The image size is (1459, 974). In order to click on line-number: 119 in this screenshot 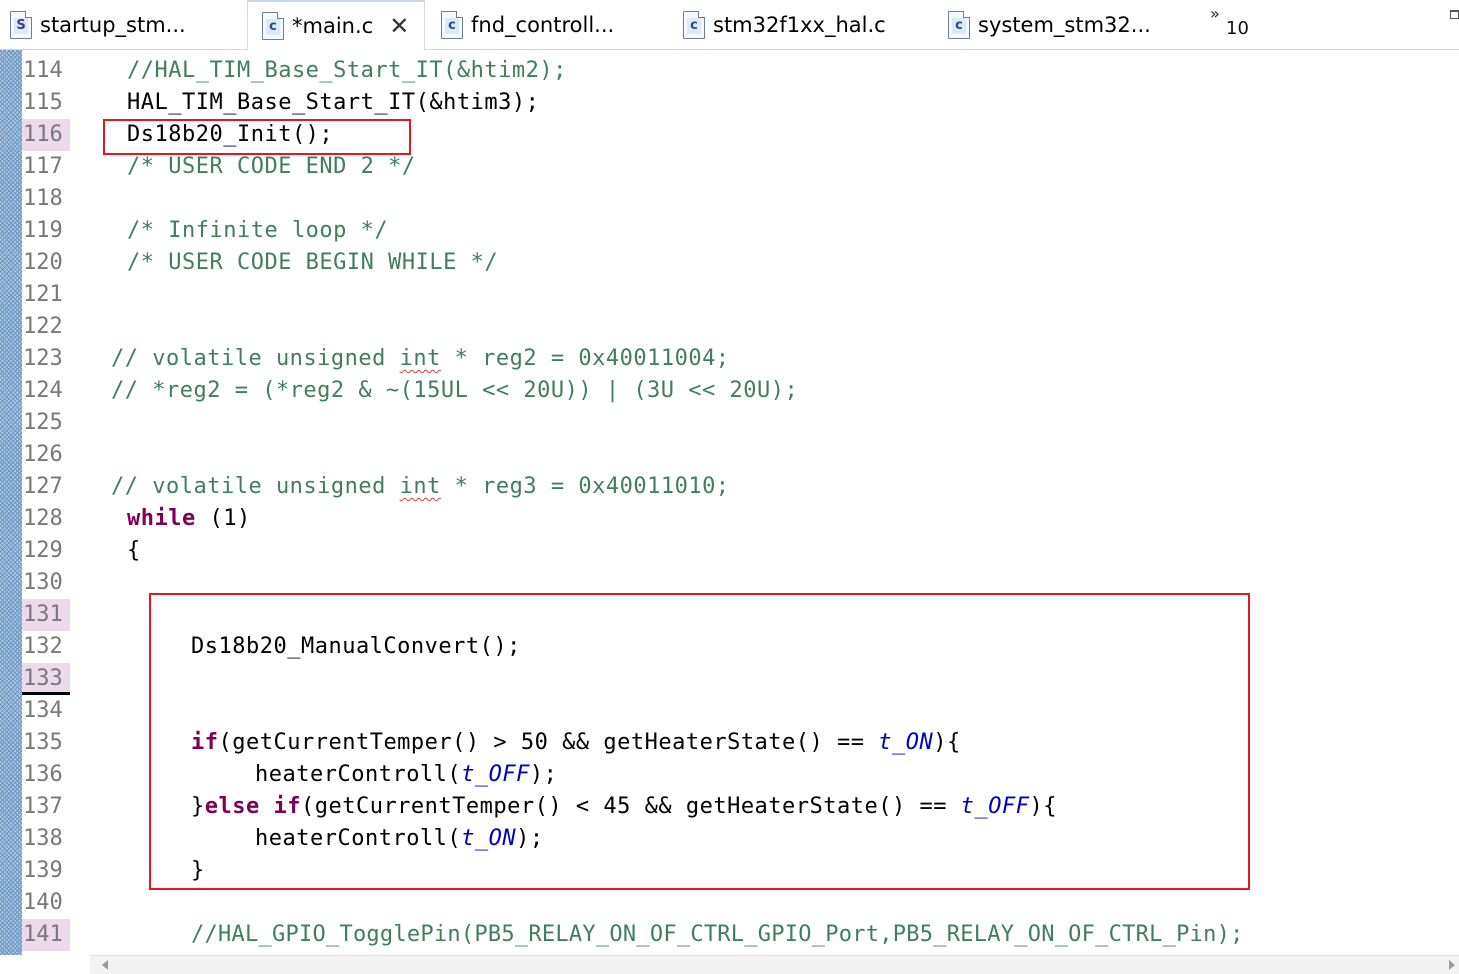, I will do `click(43, 230)`.